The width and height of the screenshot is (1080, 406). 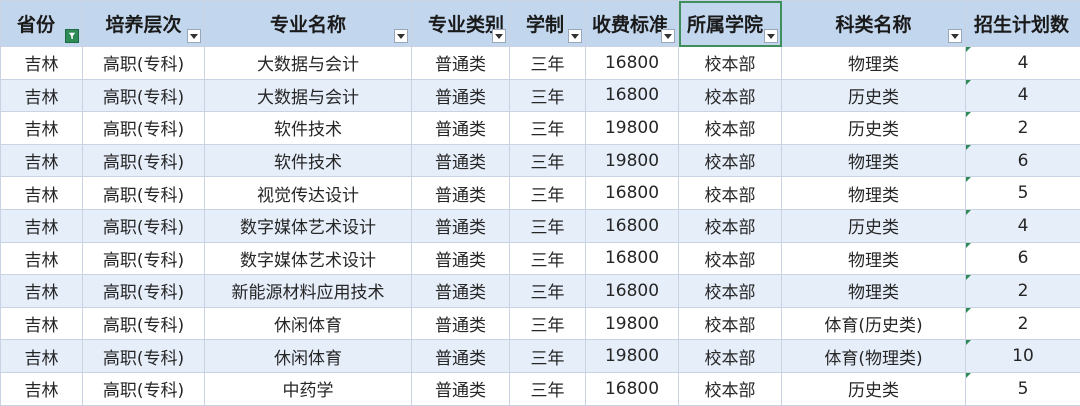 What do you see at coordinates (41, 23) in the screenshot?
I see `header-province: 省份` at bounding box center [41, 23].